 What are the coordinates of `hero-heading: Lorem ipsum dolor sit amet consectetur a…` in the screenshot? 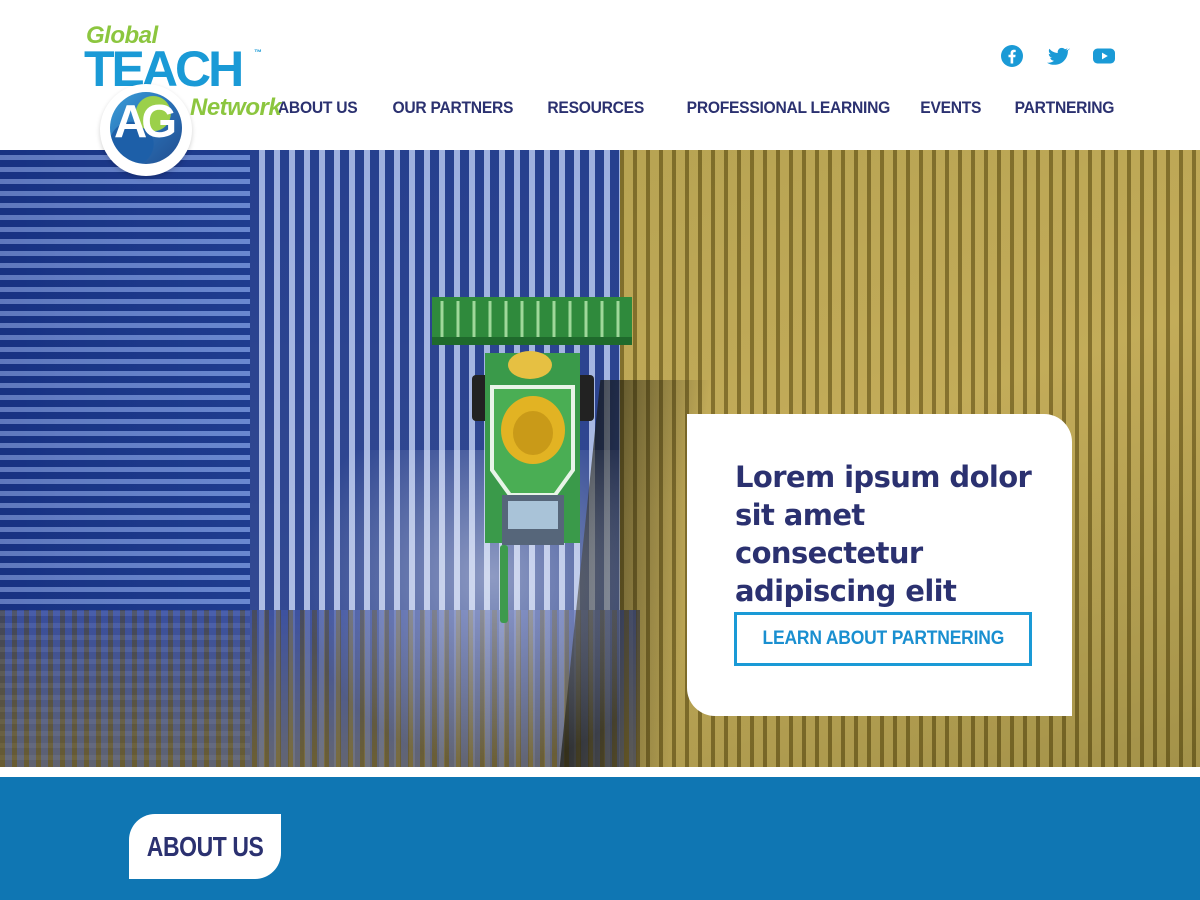 It's located at (883, 534).